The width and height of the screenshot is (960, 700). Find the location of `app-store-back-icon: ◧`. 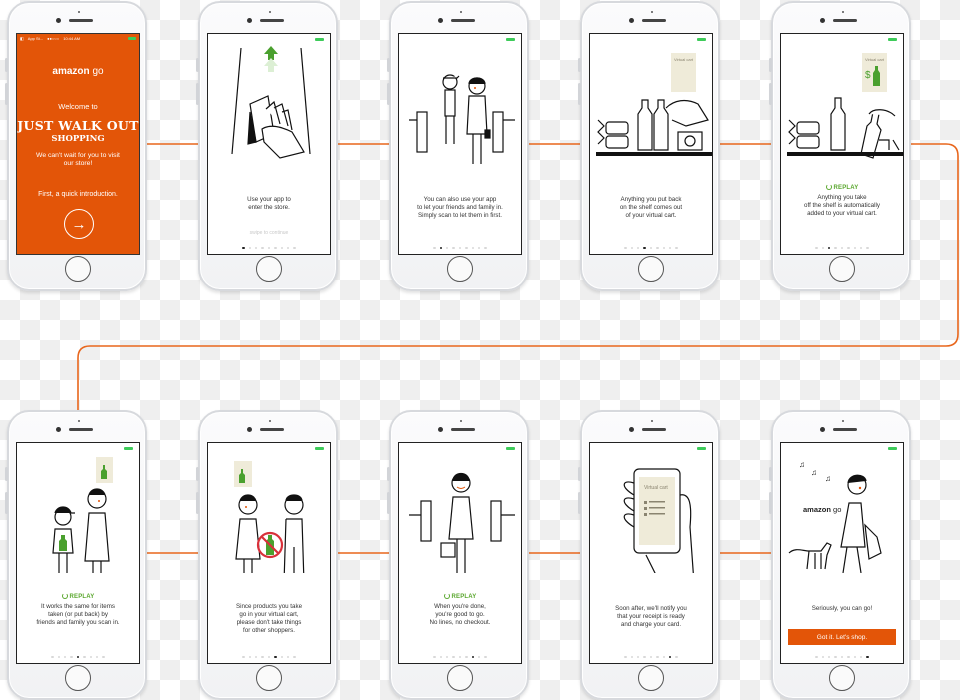

app-store-back-icon: ◧ is located at coordinates (22, 38).